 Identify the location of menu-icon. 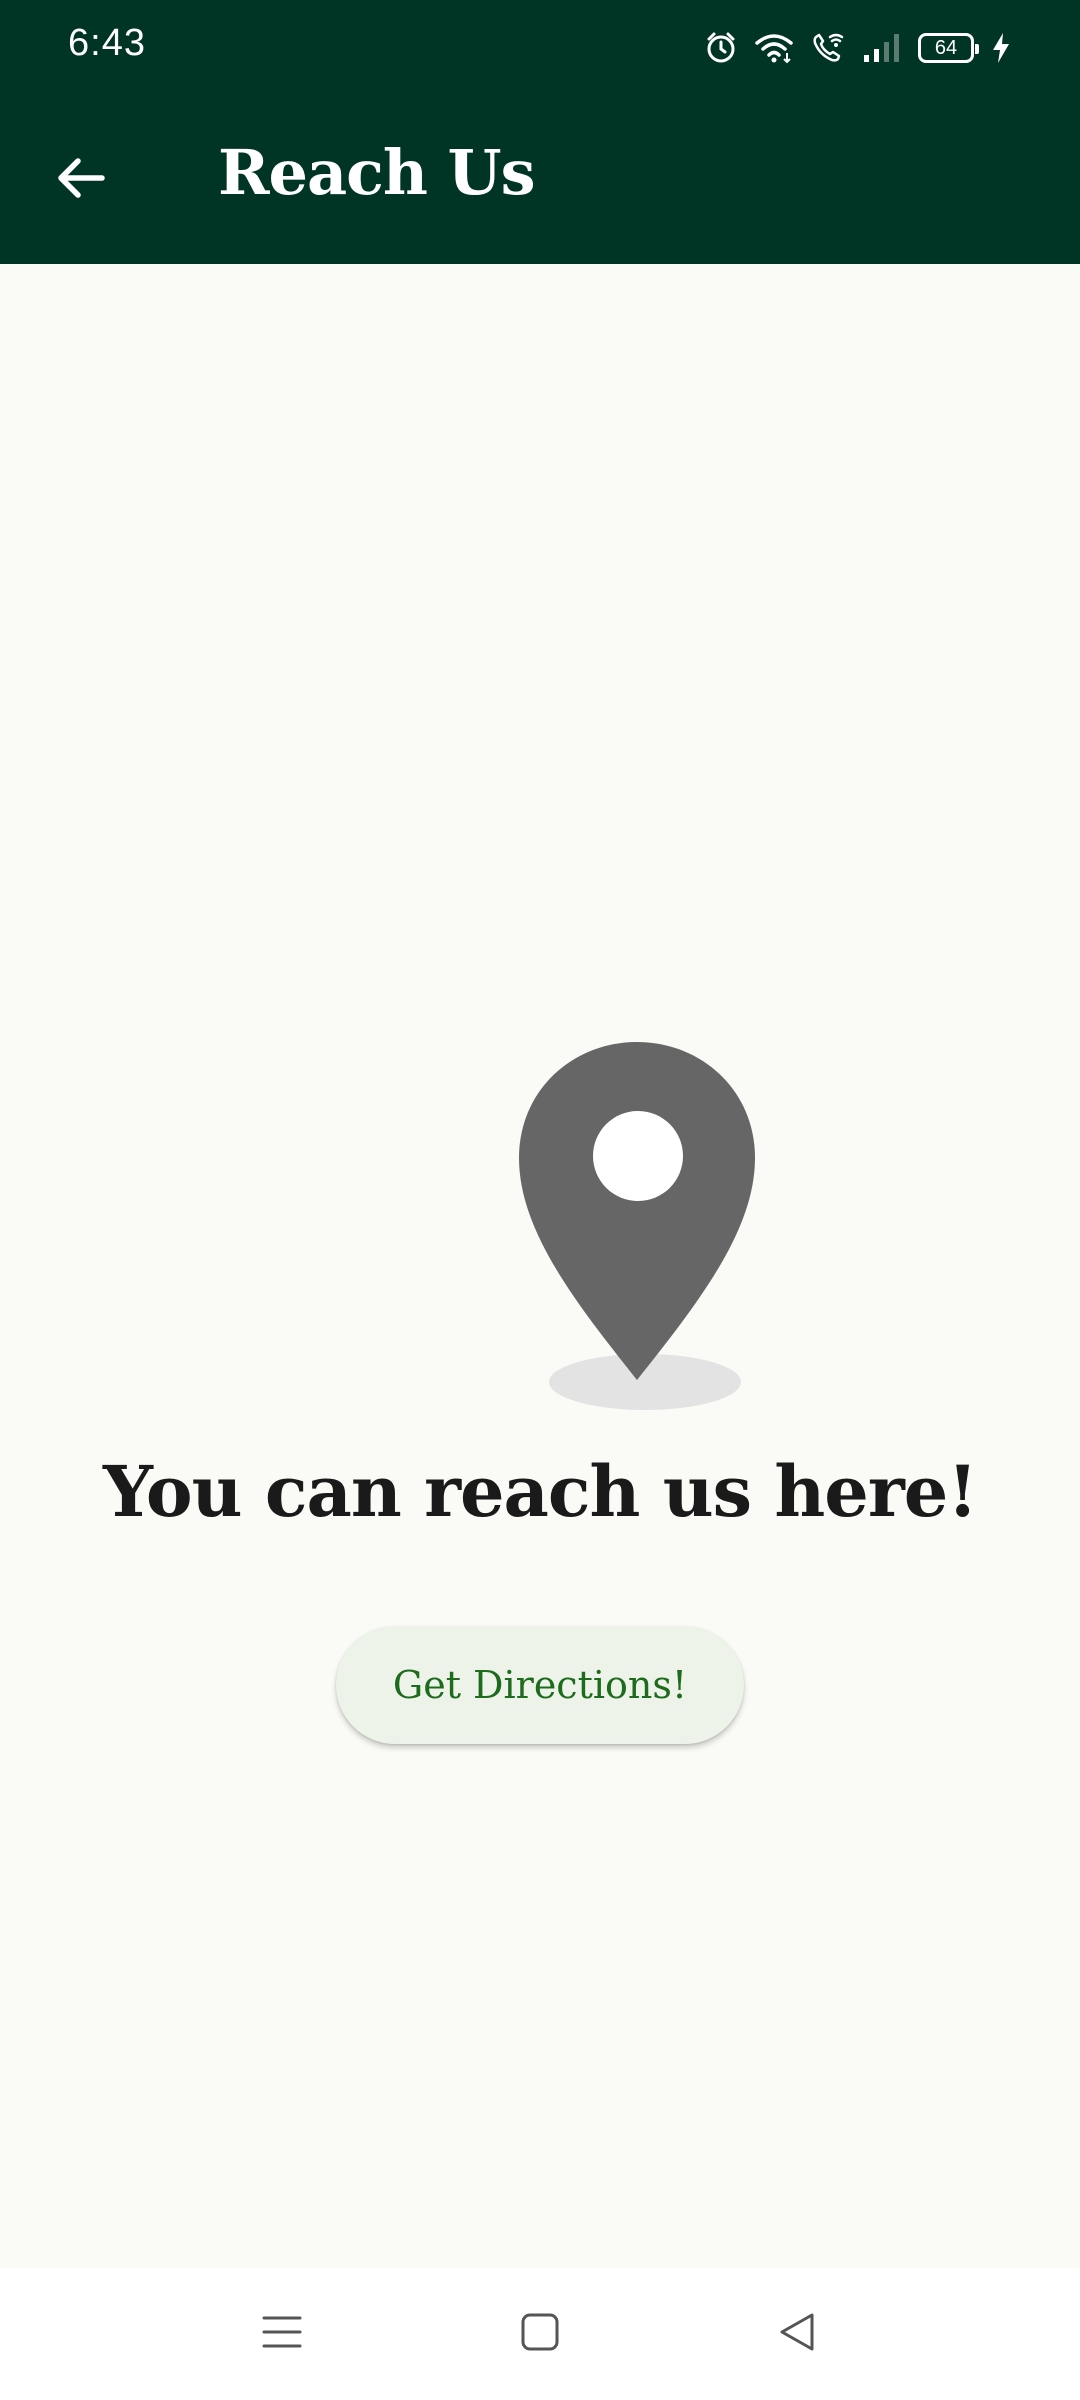
(282, 2334).